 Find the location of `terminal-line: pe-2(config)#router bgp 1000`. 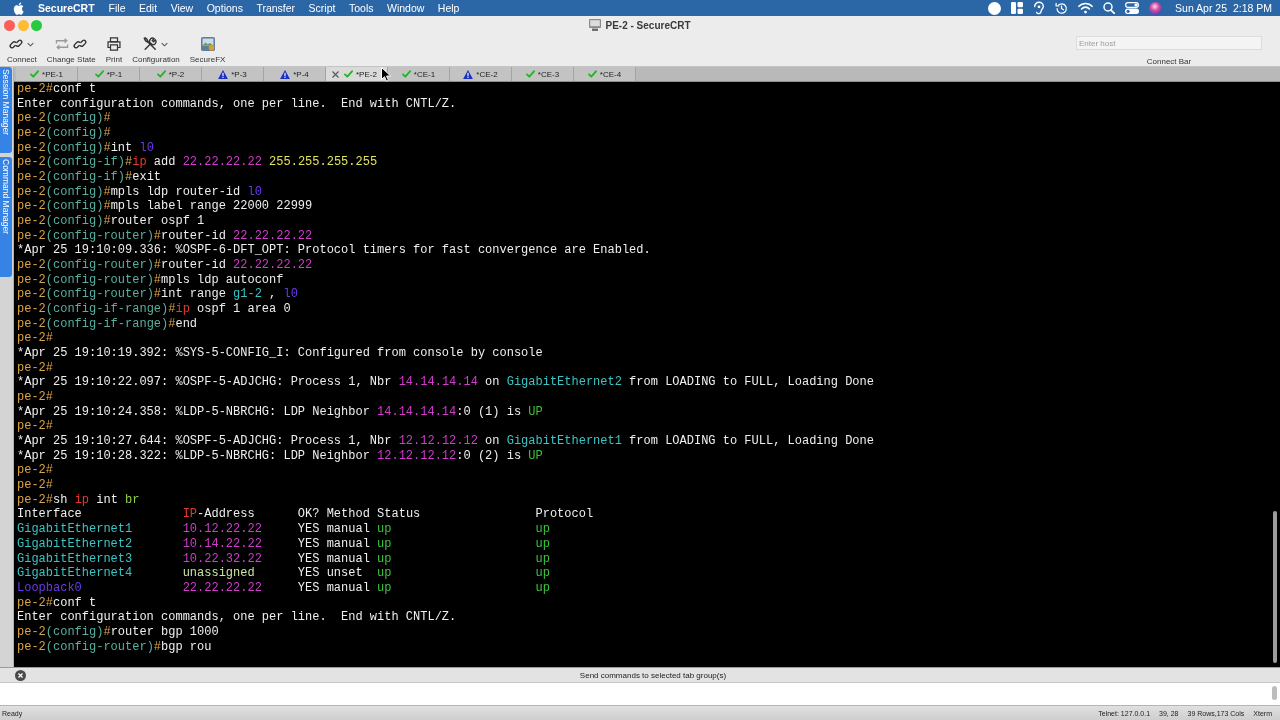

terminal-line: pe-2(config)#router bgp 1000 is located at coordinates (118, 632).